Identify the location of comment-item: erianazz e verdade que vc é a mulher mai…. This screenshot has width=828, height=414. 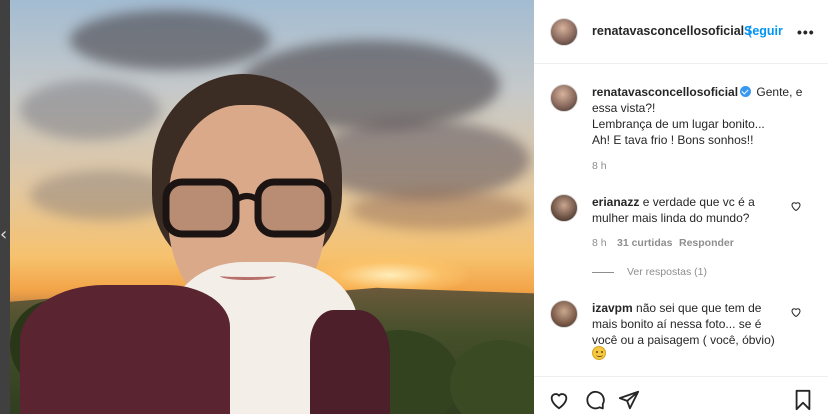
(687, 210).